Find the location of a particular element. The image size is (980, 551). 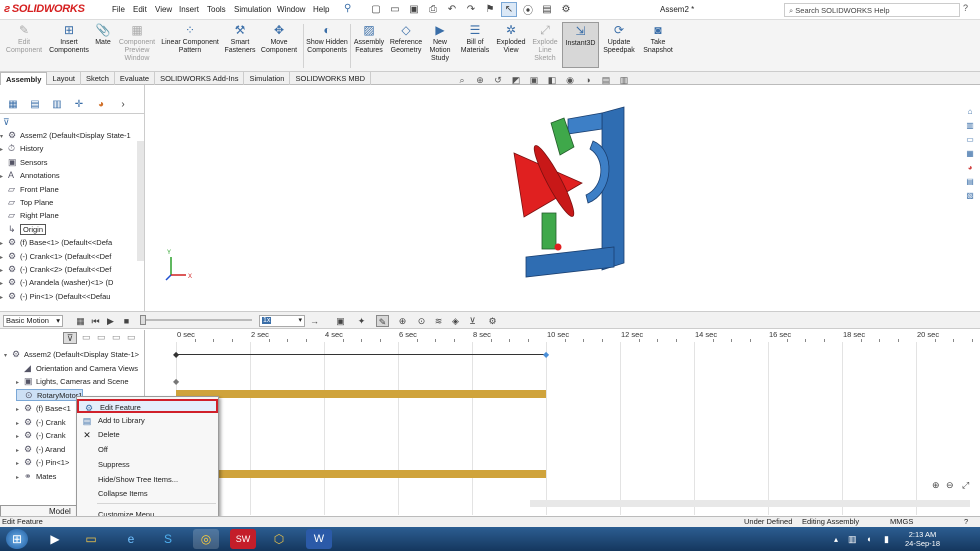

bill-of-materials-button: ☰ Bill of Materials is located at coordinates (475, 39).